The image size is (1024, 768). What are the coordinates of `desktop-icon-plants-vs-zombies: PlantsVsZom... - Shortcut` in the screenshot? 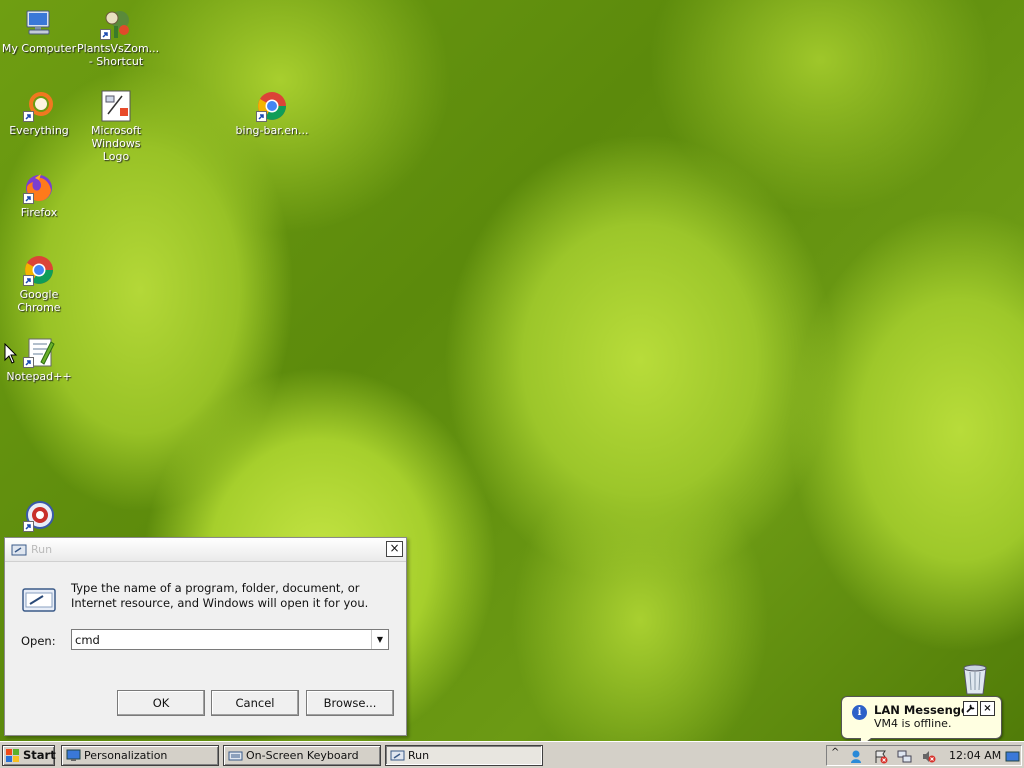 It's located at (118, 38).